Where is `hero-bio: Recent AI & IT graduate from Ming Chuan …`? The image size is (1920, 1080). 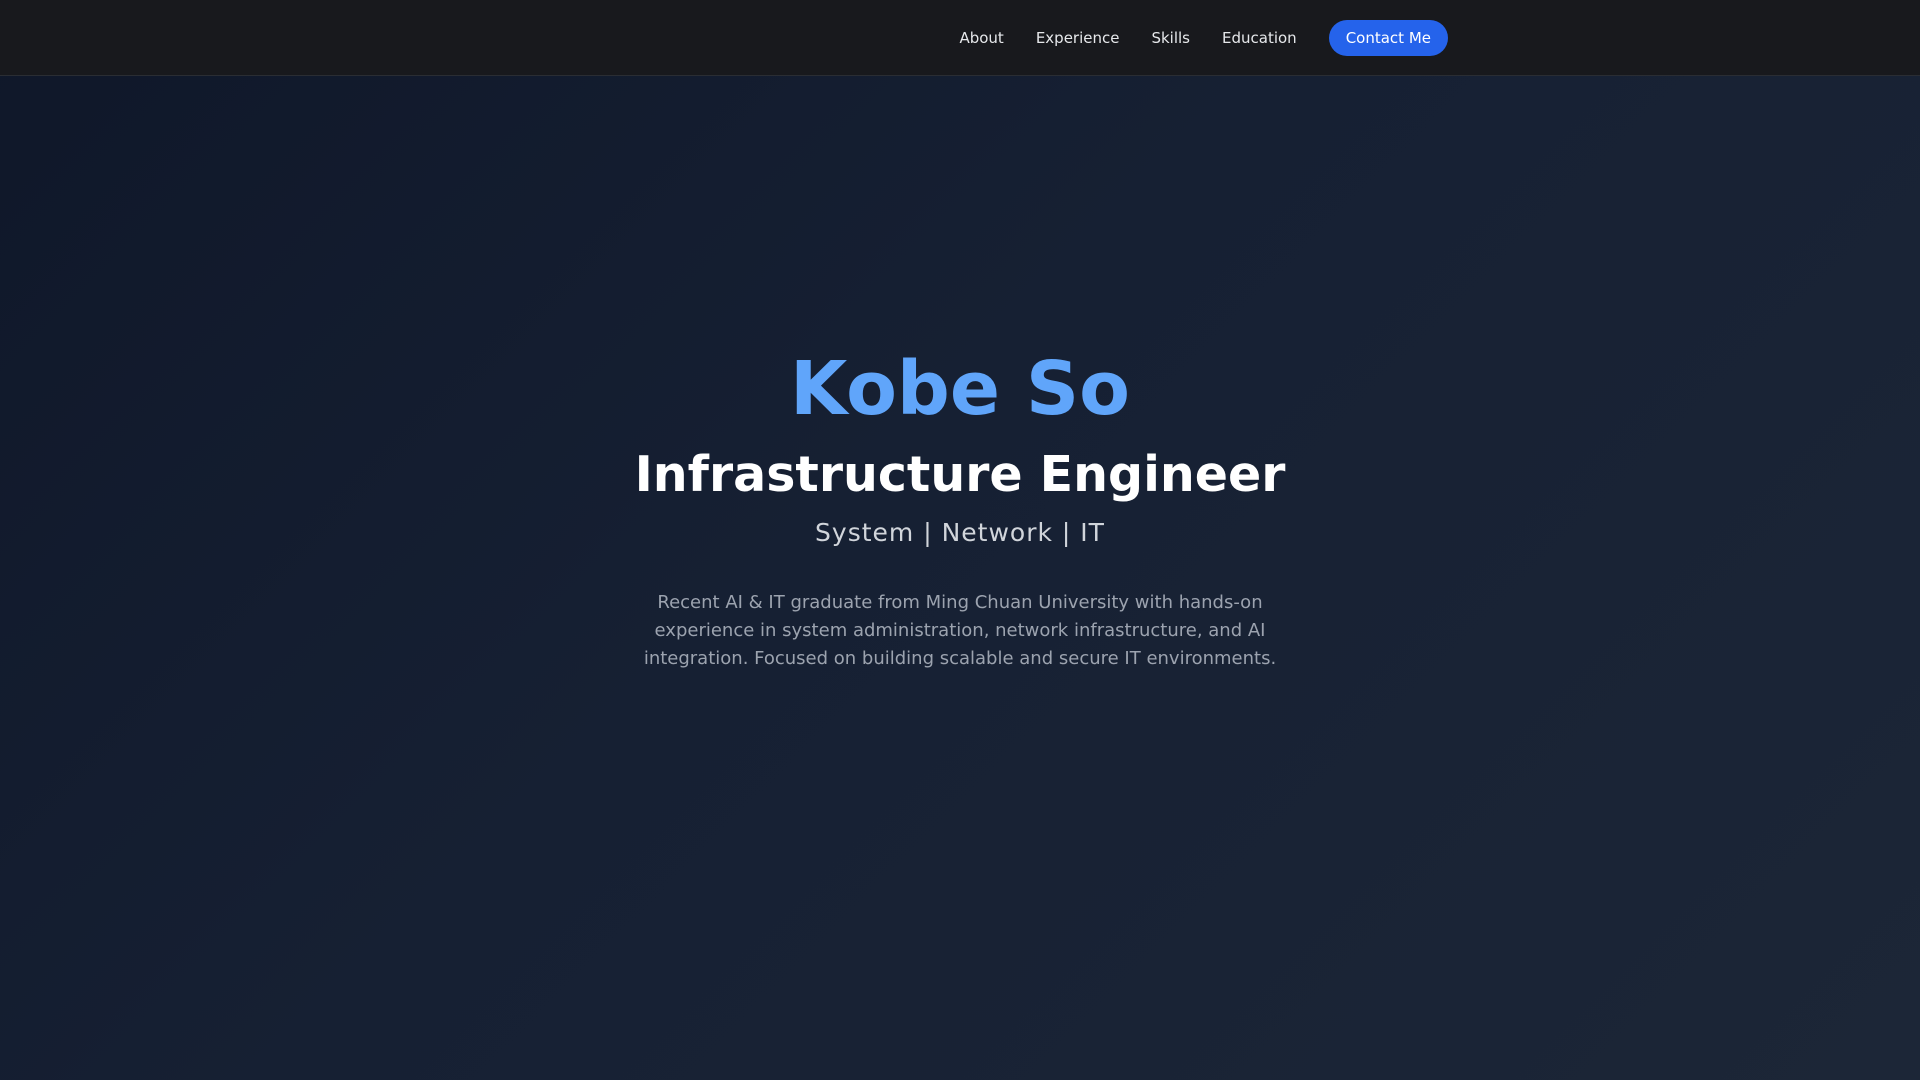 hero-bio: Recent AI & IT graduate from Ming Chuan … is located at coordinates (960, 631).